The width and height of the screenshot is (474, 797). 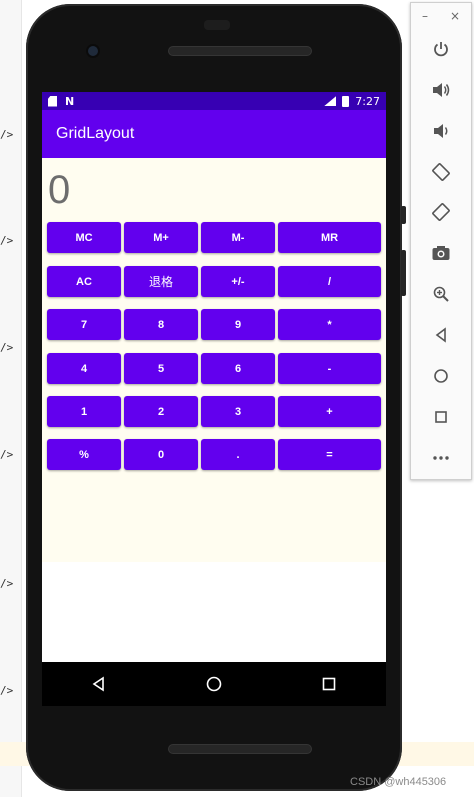 I want to click on signal-icon, so click(x=330, y=101).